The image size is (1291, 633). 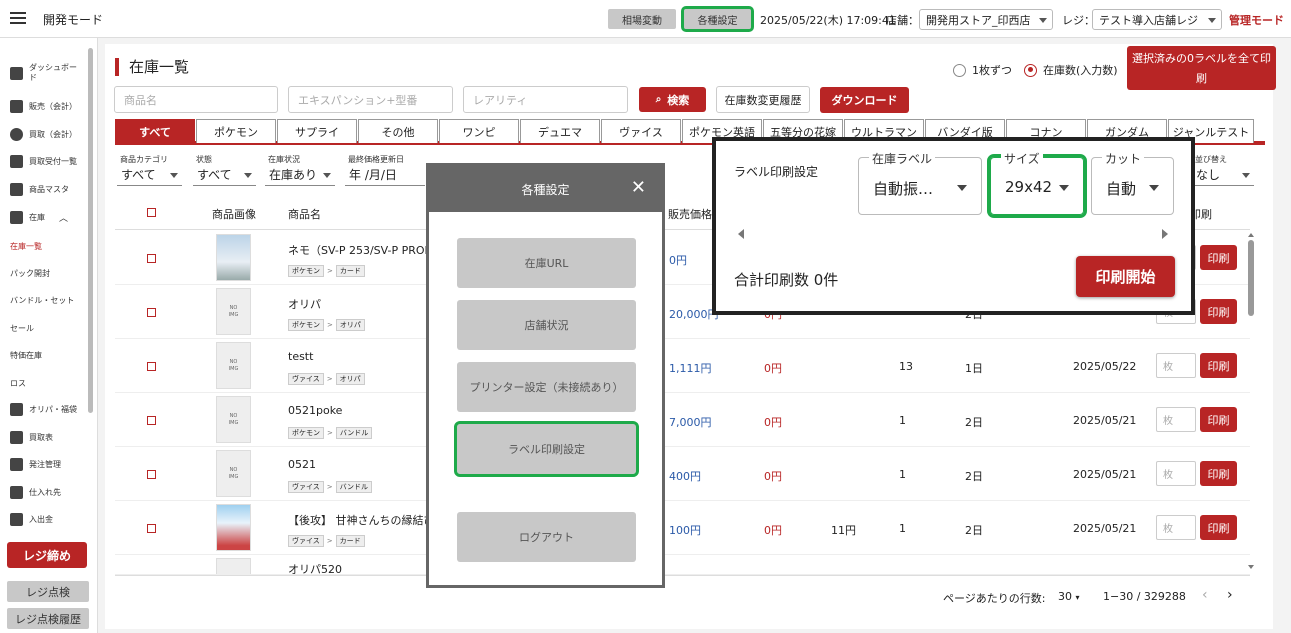 What do you see at coordinates (48, 591) in the screenshot?
I see `register-check-button: レジ点検` at bounding box center [48, 591].